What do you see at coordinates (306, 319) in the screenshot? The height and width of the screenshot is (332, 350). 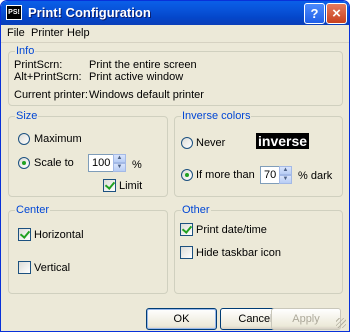 I see `apply-button: Apply` at bounding box center [306, 319].